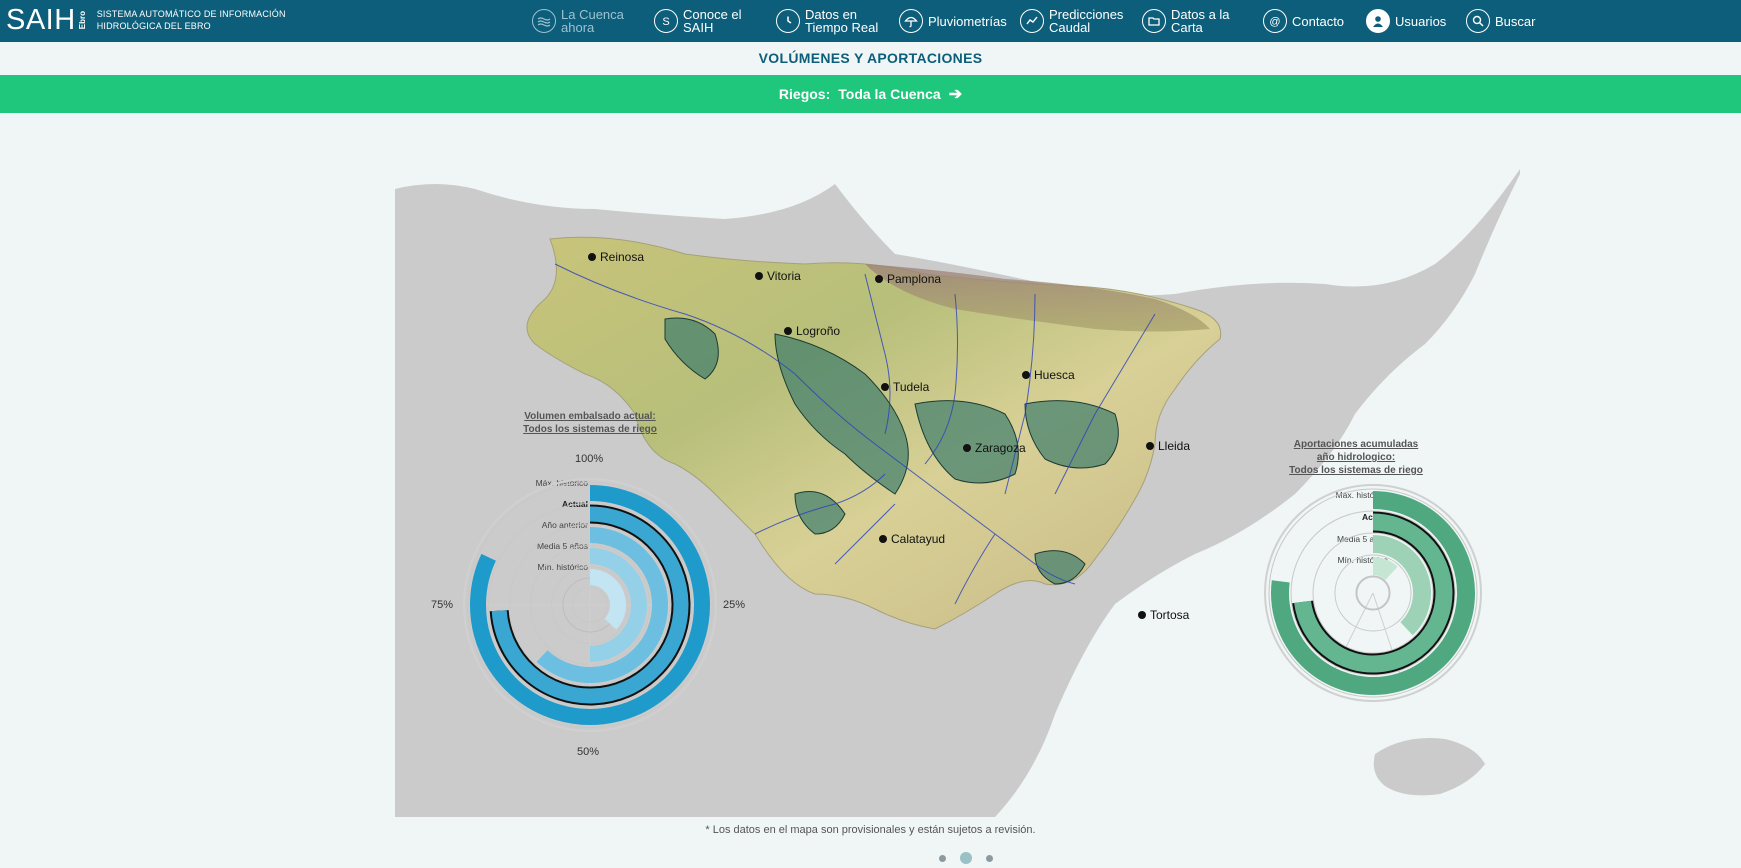 The width and height of the screenshot is (1741, 868). I want to click on city-lleida: Lleida, so click(1168, 446).